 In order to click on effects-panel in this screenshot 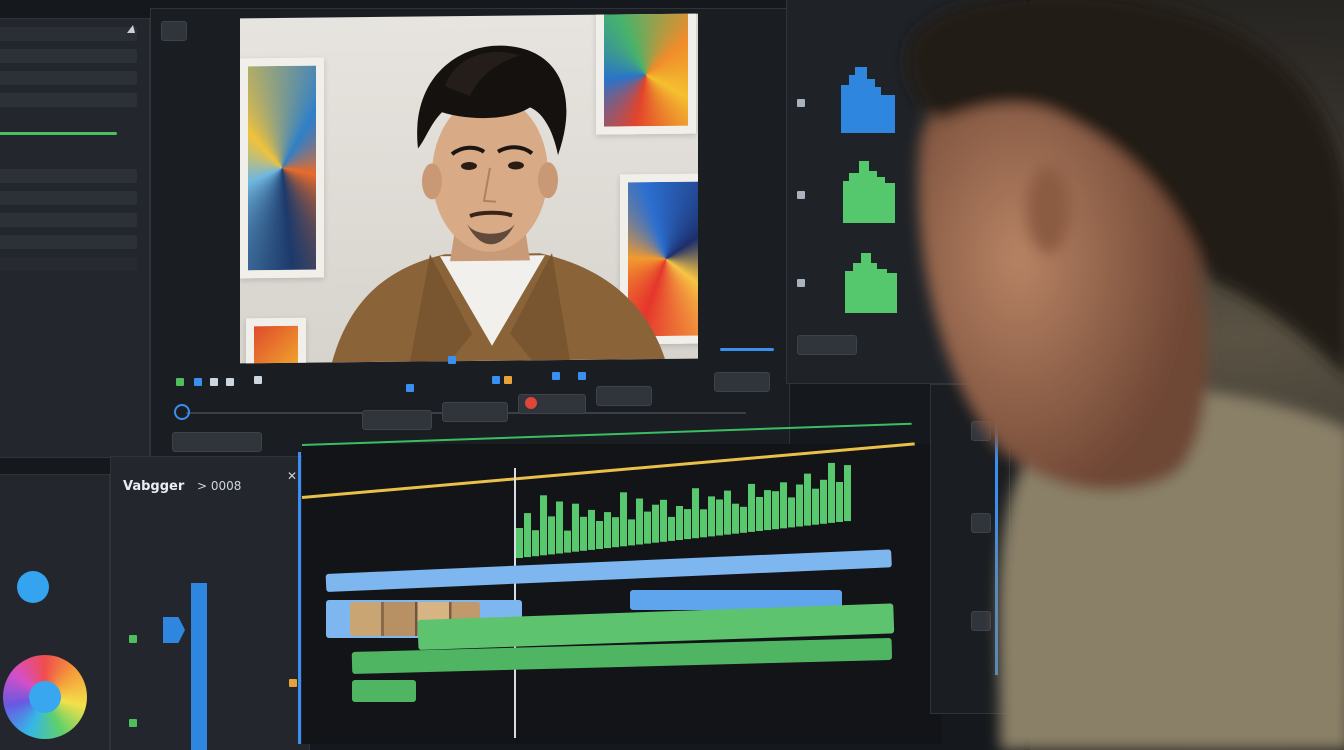, I will do `click(55, 612)`.